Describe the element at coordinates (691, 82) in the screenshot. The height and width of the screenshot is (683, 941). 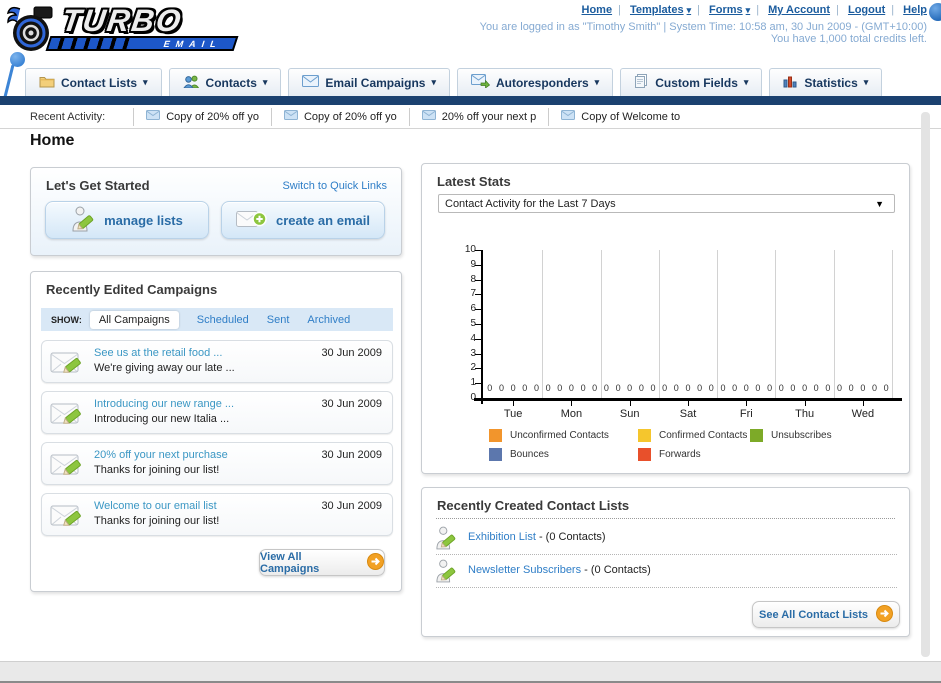
I see `tab-custom-fields: Custom Fields ▾` at that location.